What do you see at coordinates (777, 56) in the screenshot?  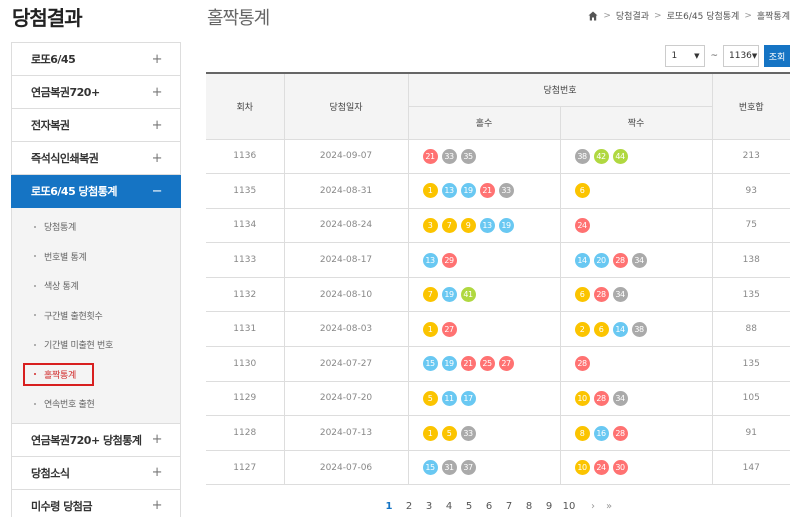 I see `search-button: 조회` at bounding box center [777, 56].